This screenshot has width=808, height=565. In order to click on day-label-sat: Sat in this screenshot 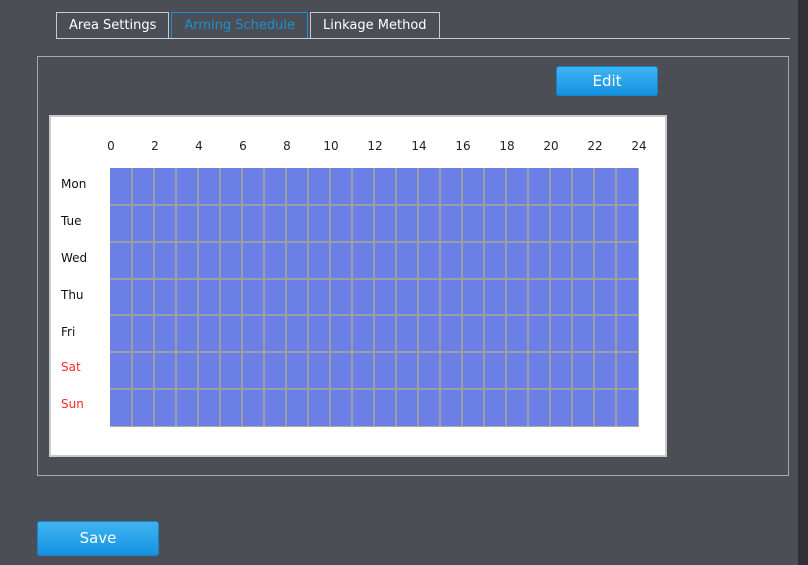, I will do `click(71, 367)`.